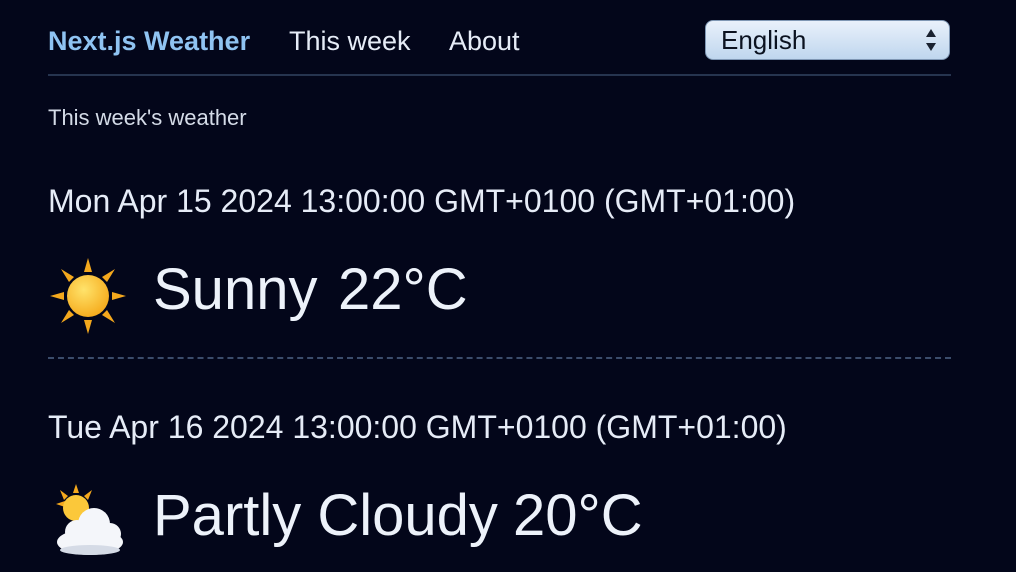 The image size is (1016, 572). I want to click on top-navigation: Next.js Weather This week About English, so click(499, 38).